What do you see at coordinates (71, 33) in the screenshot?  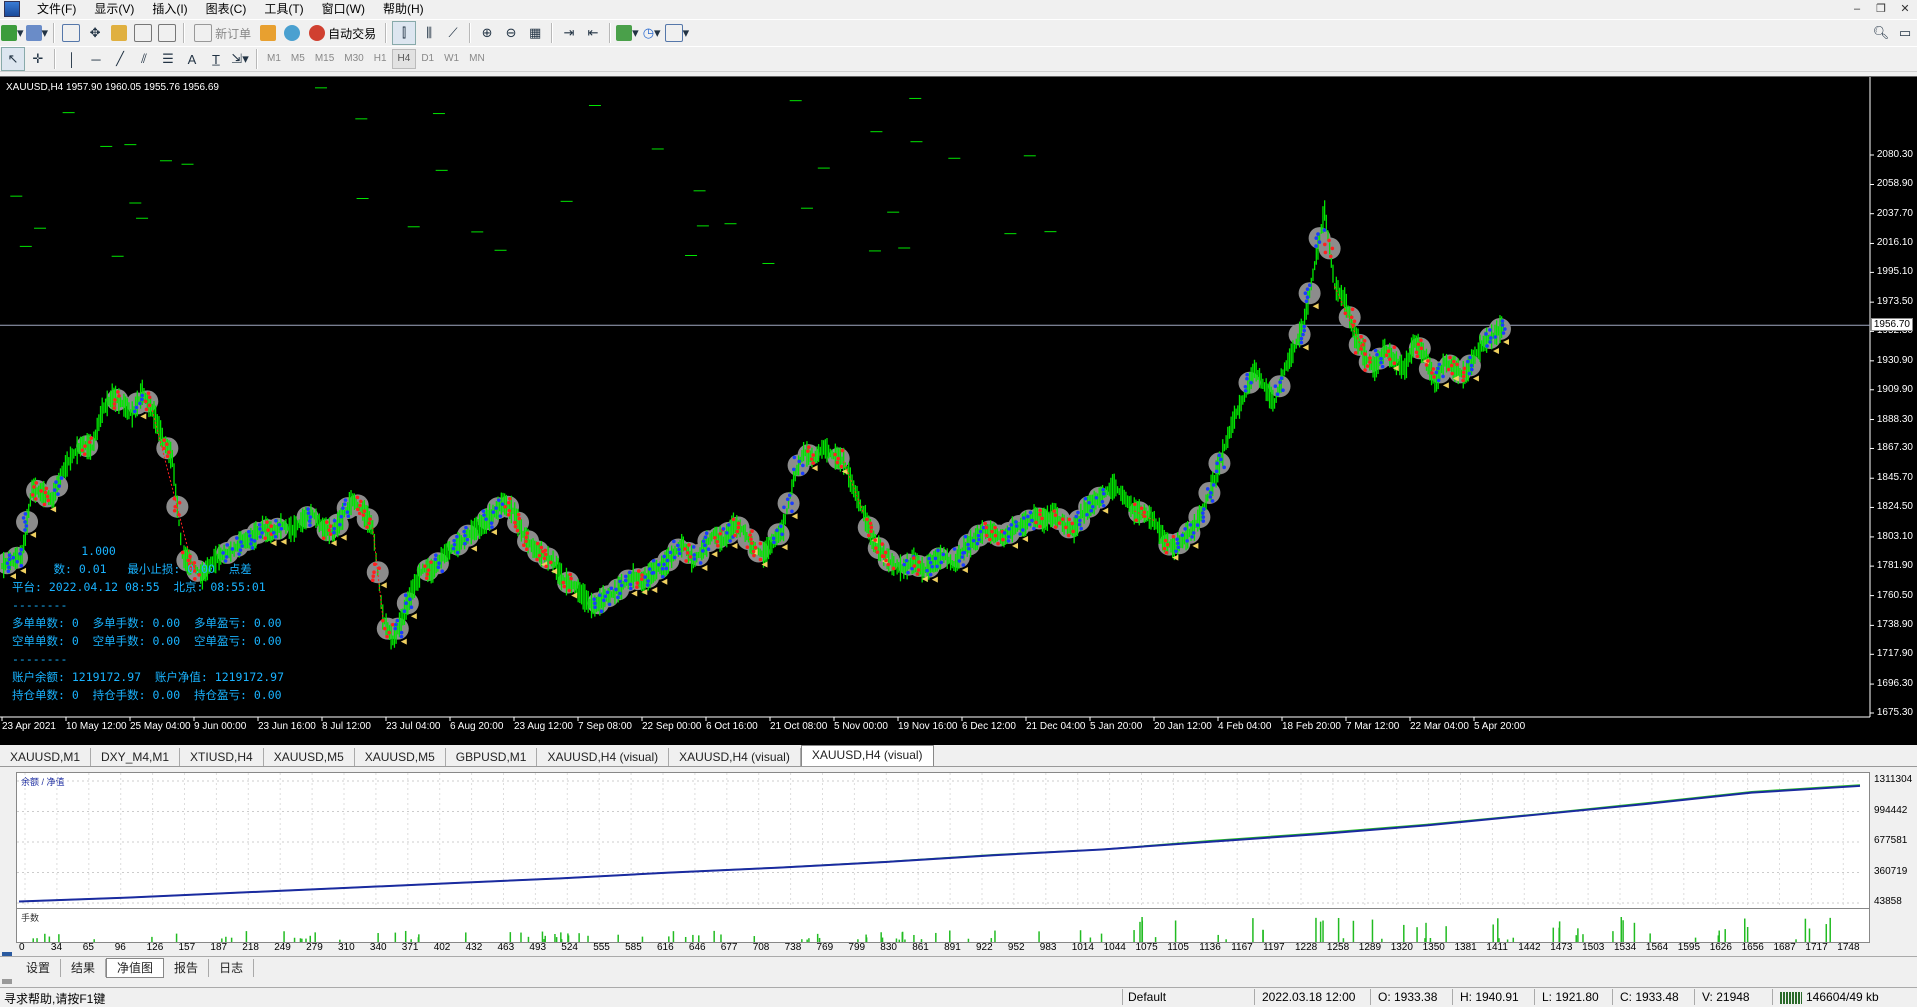 I see `market-watch-button` at bounding box center [71, 33].